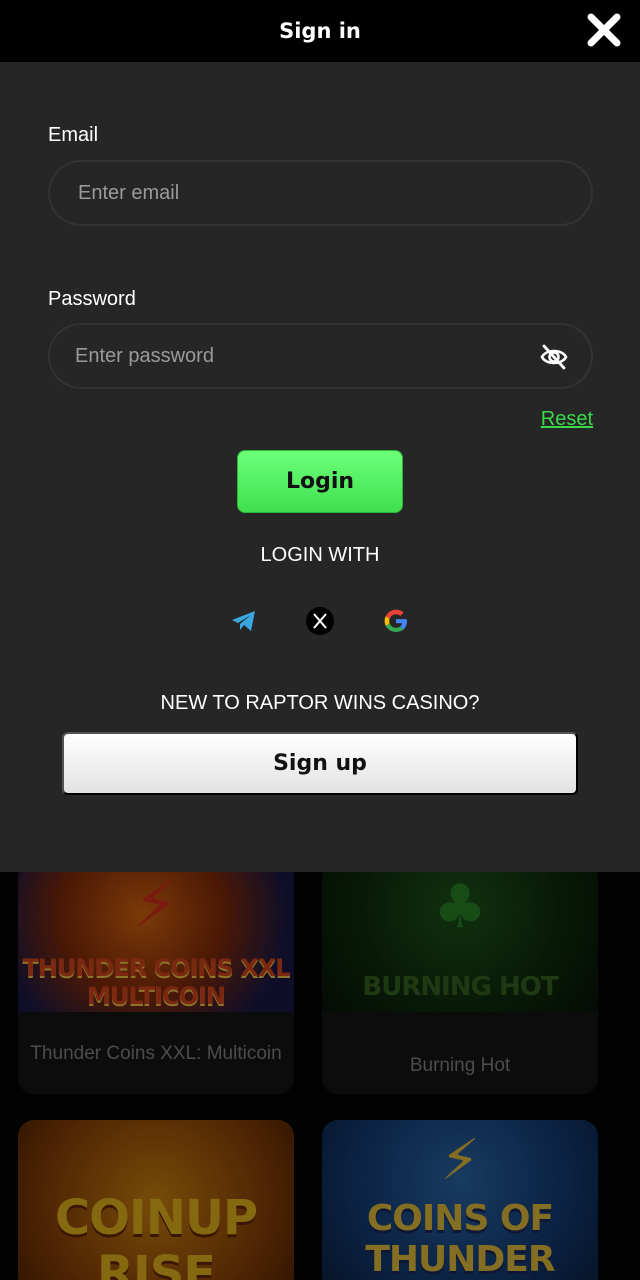 The width and height of the screenshot is (640, 1280). I want to click on google-icon, so click(396, 621).